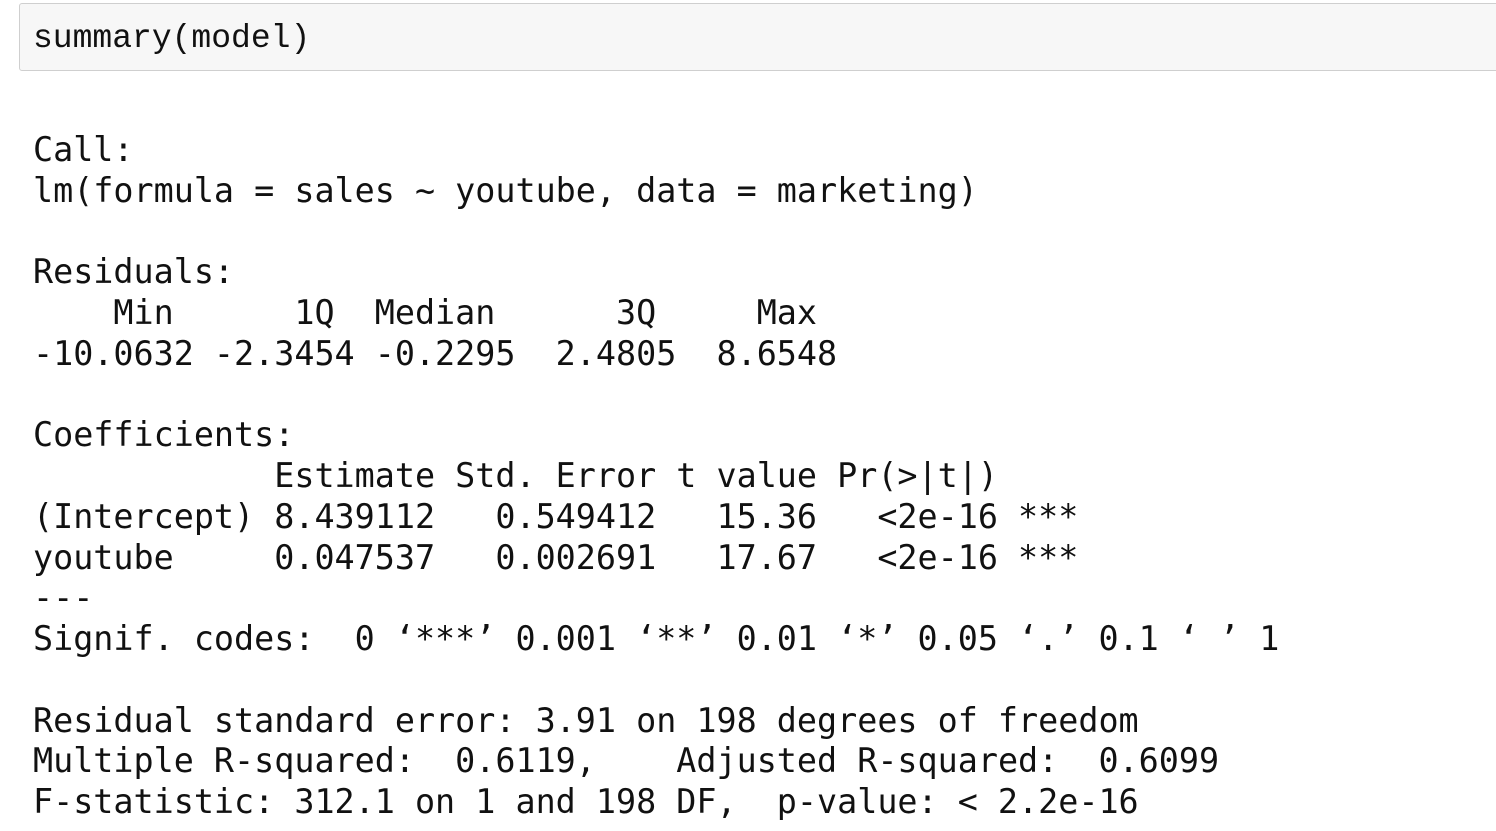 The height and width of the screenshot is (831, 1496). What do you see at coordinates (757, 37) in the screenshot?
I see `code-input-cell: summary(model)` at bounding box center [757, 37].